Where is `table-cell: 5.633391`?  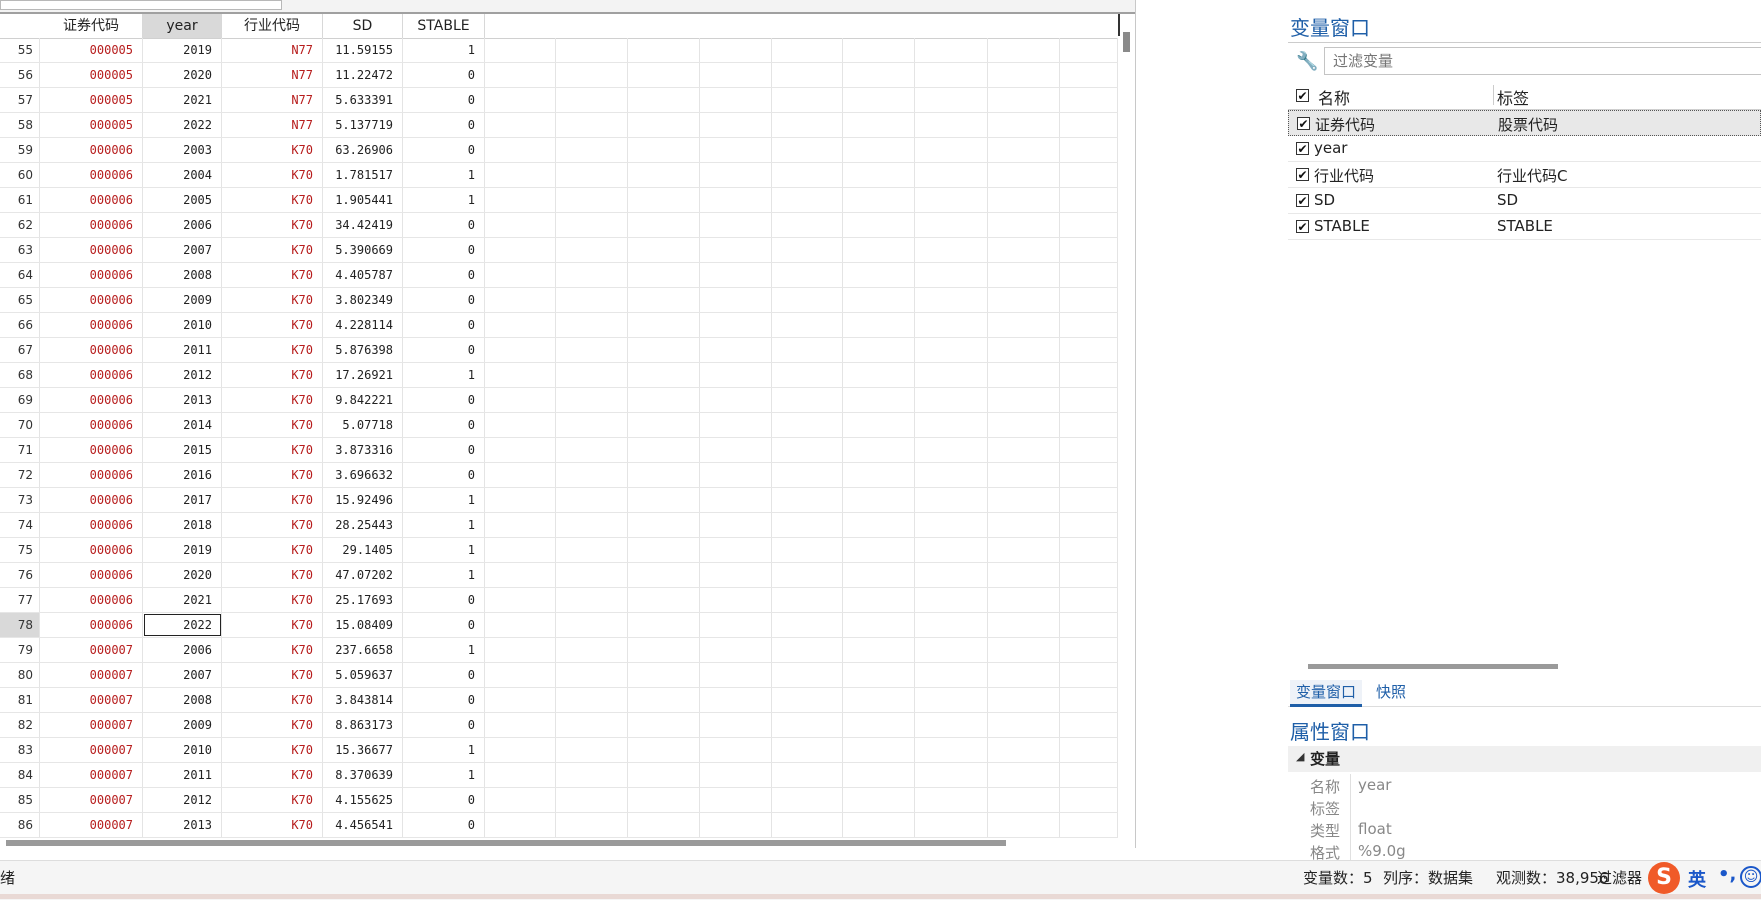 table-cell: 5.633391 is located at coordinates (363, 100).